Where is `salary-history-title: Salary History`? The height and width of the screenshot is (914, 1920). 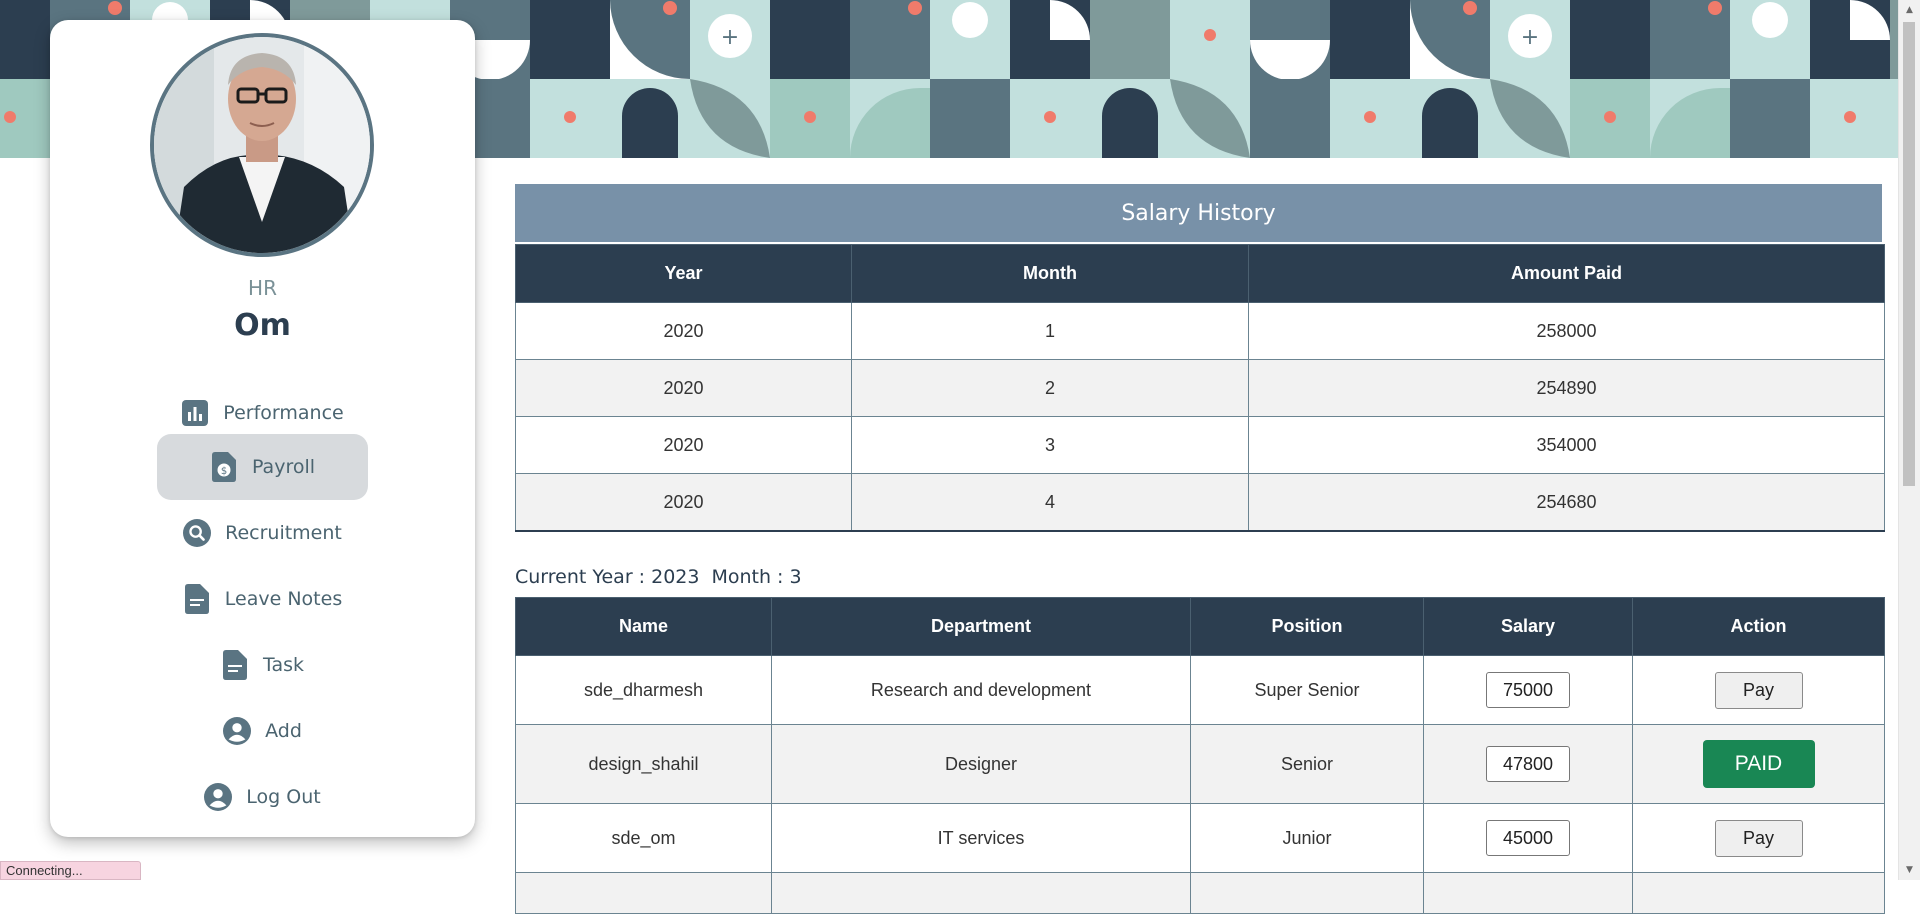 salary-history-title: Salary History is located at coordinates (1198, 213).